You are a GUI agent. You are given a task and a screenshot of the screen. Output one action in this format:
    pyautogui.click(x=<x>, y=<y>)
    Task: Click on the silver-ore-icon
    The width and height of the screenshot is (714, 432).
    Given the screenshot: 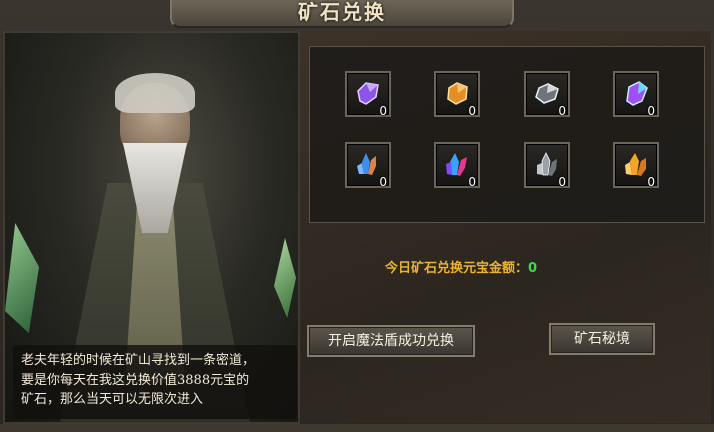 What is the action you would take?
    pyautogui.click(x=547, y=93)
    